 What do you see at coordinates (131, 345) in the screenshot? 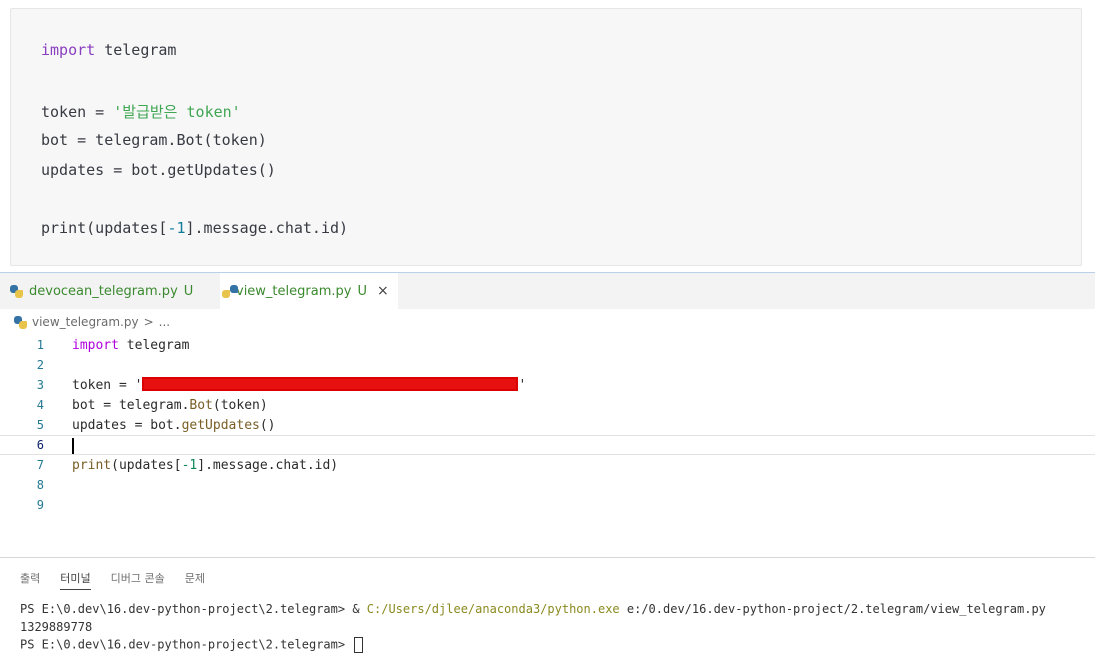
I see `line-content: import telegram` at bounding box center [131, 345].